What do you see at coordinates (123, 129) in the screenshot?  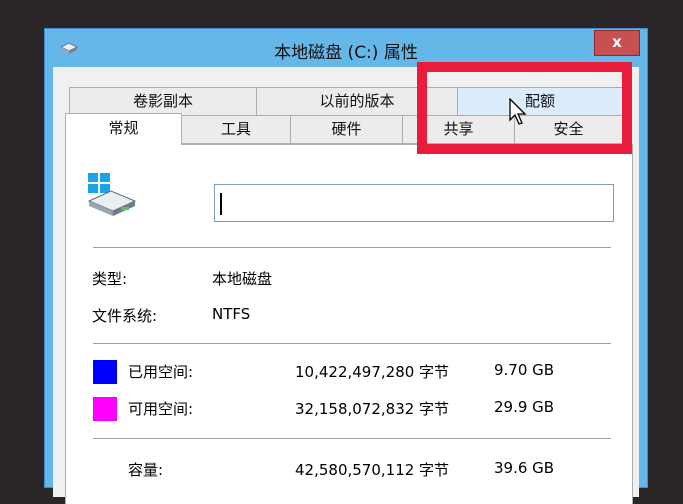 I see `tab-general: 常规` at bounding box center [123, 129].